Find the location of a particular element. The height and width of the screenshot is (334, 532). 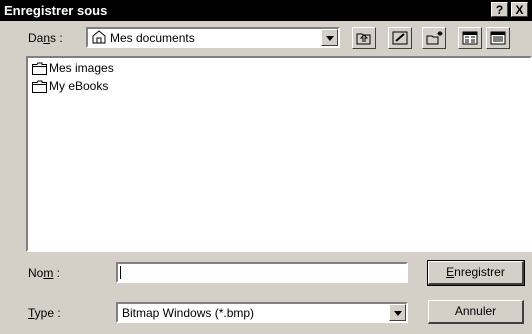

location-label: Dans : is located at coordinates (45, 38).